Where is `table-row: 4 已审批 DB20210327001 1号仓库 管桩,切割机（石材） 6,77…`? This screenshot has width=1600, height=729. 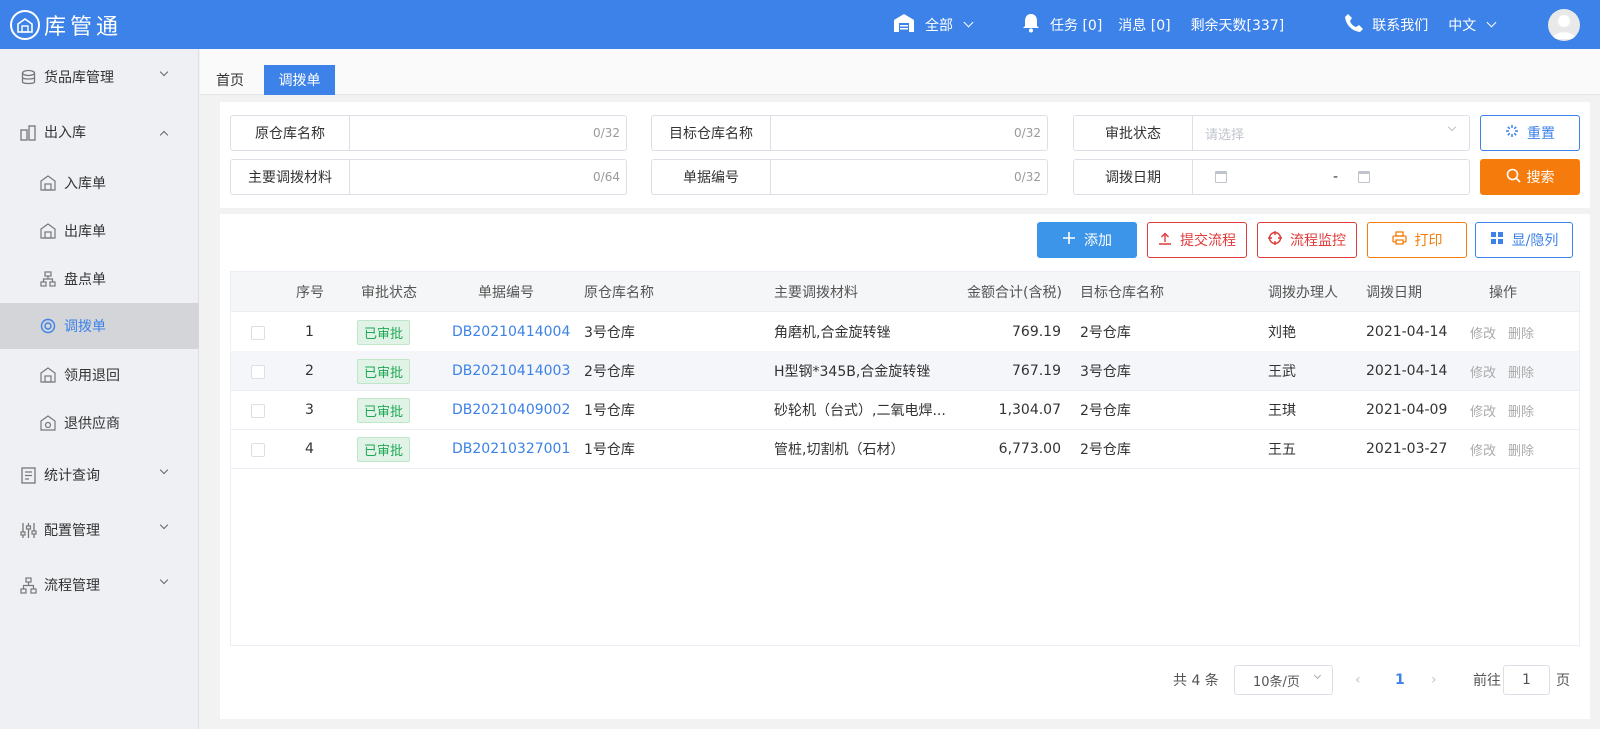
table-row: 4 已审批 DB20210327001 1号仓库 管桩,切割机（石材） 6,77… is located at coordinates (905, 449).